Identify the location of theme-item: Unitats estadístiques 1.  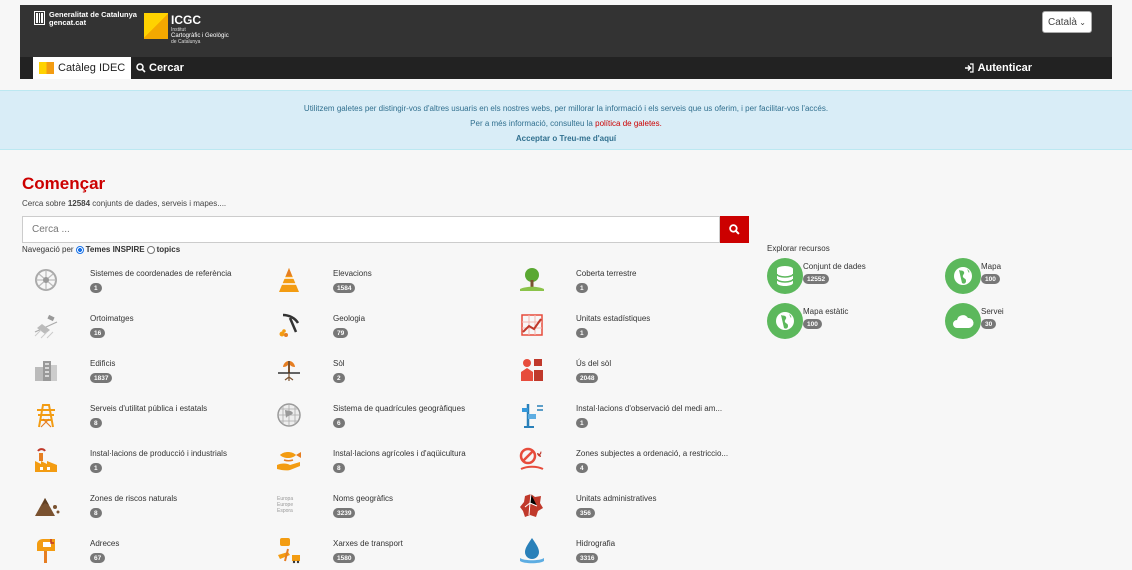
(626, 330).